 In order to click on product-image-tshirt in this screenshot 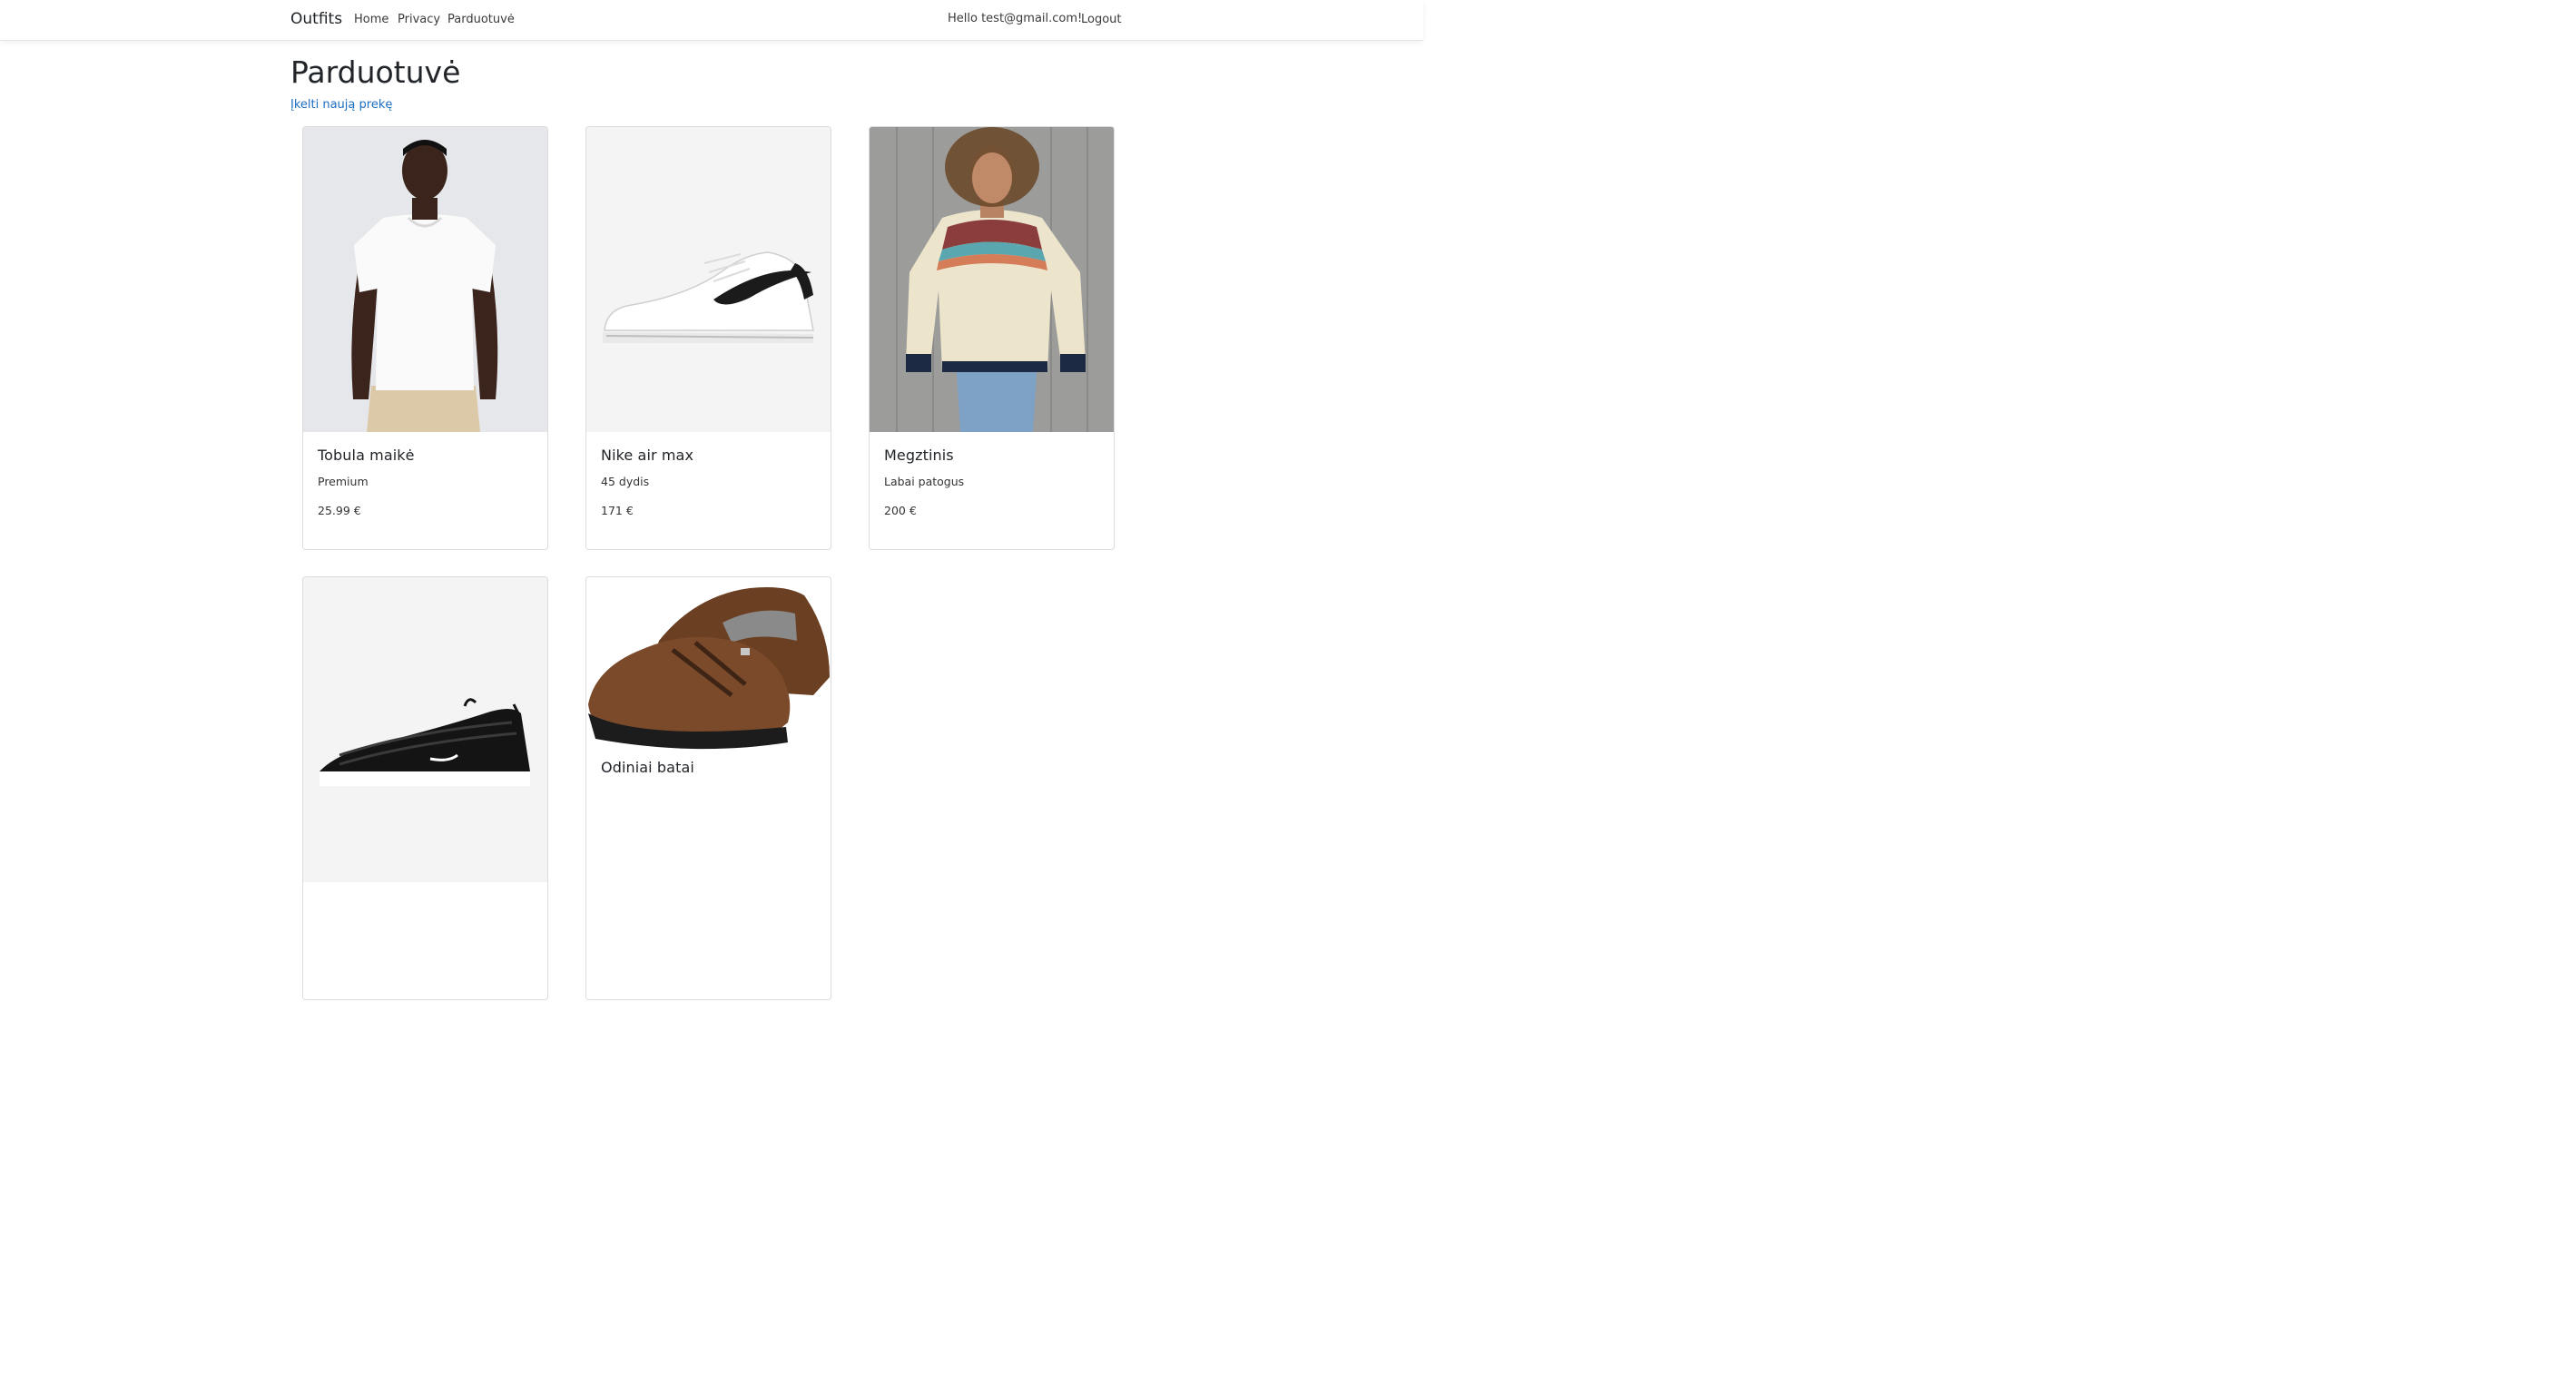, I will do `click(425, 279)`.